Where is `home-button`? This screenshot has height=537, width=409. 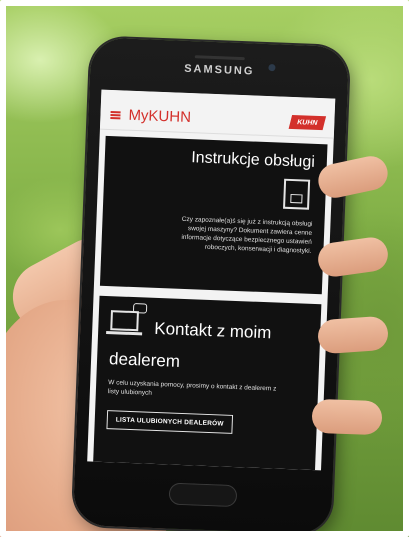 home-button is located at coordinates (203, 495).